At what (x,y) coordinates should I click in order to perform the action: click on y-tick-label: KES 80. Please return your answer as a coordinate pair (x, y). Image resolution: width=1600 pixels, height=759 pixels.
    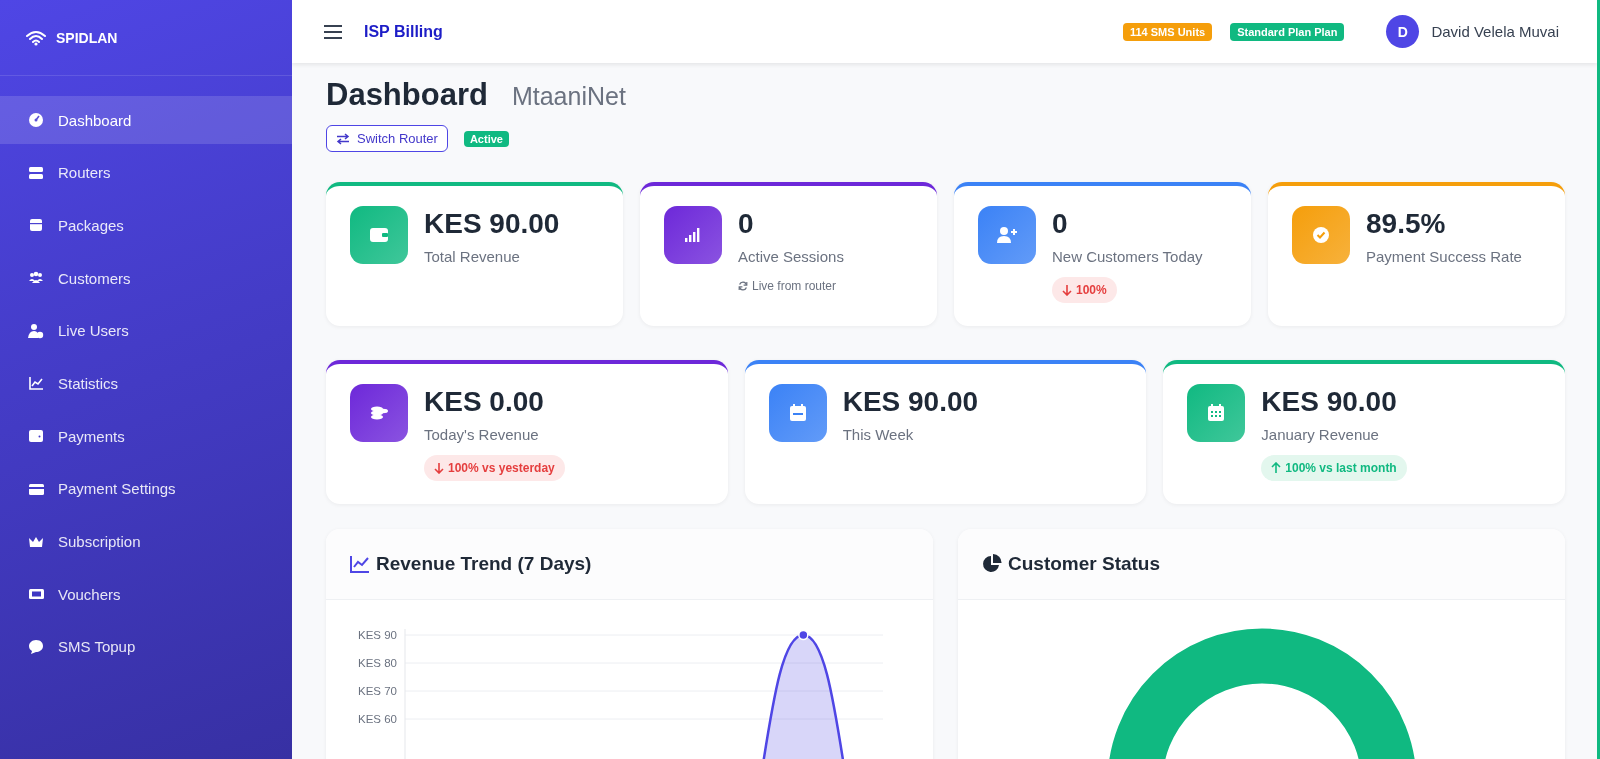
    Looking at the image, I should click on (377, 663).